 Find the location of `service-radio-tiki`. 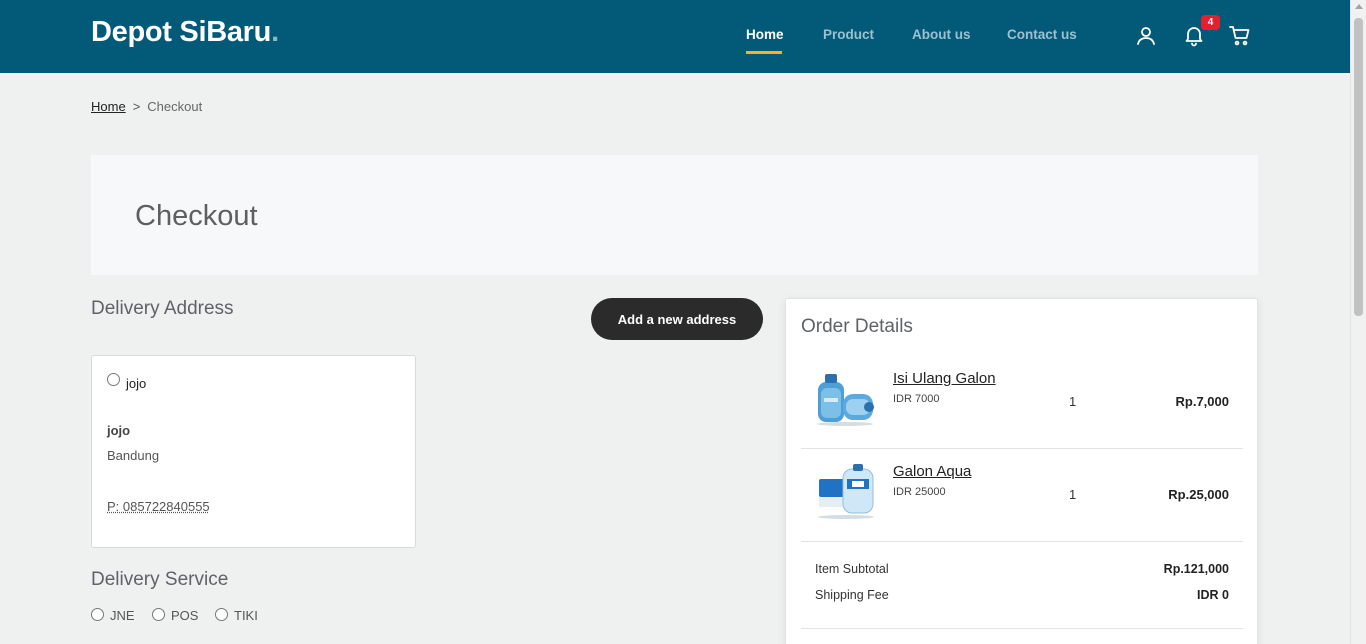

service-radio-tiki is located at coordinates (221, 614).